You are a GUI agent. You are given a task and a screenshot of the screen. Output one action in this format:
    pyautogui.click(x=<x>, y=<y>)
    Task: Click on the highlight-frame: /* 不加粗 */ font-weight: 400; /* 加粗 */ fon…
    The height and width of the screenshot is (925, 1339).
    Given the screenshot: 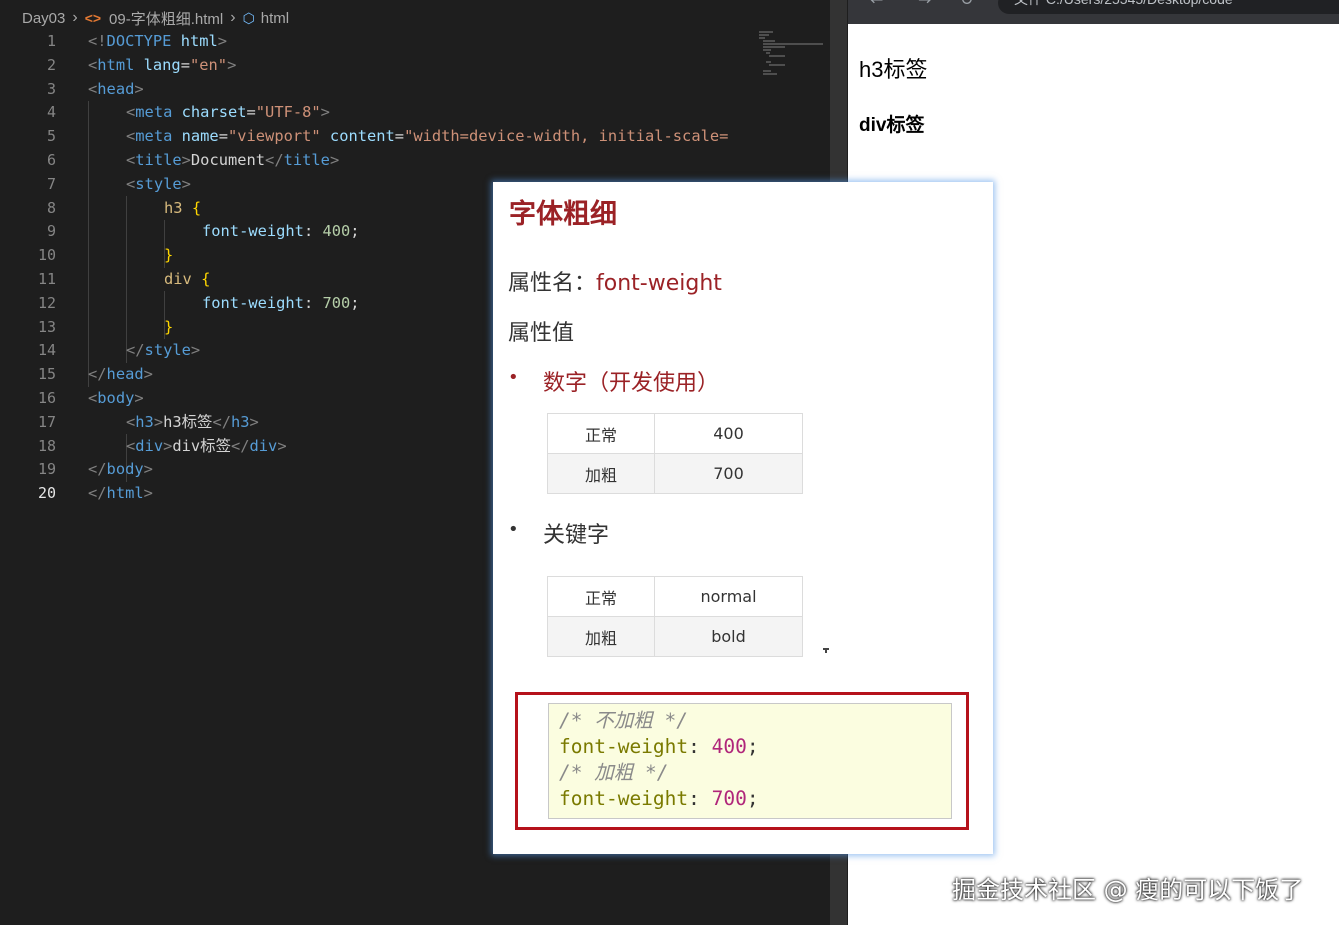 What is the action you would take?
    pyautogui.click(x=742, y=761)
    